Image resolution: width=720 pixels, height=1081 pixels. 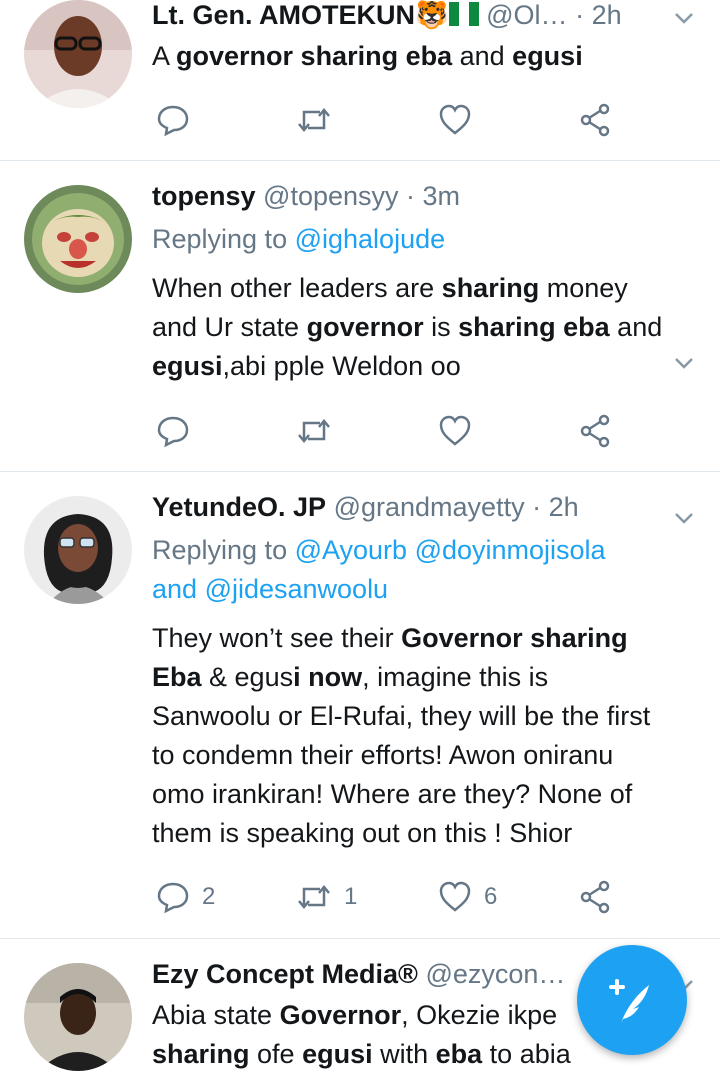 What do you see at coordinates (330, 196) in the screenshot?
I see `user-handle: @topensyy` at bounding box center [330, 196].